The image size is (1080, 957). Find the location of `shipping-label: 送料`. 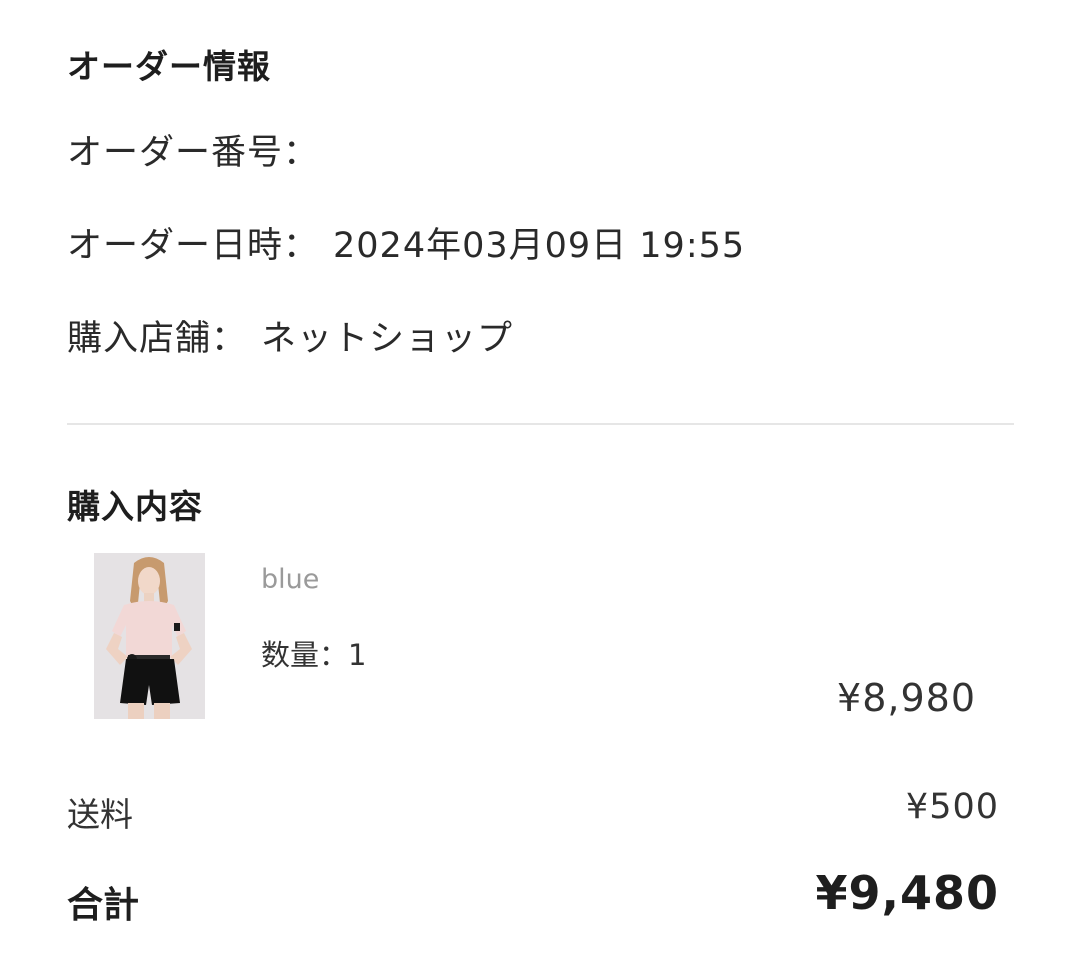

shipping-label: 送料 is located at coordinates (100, 814).